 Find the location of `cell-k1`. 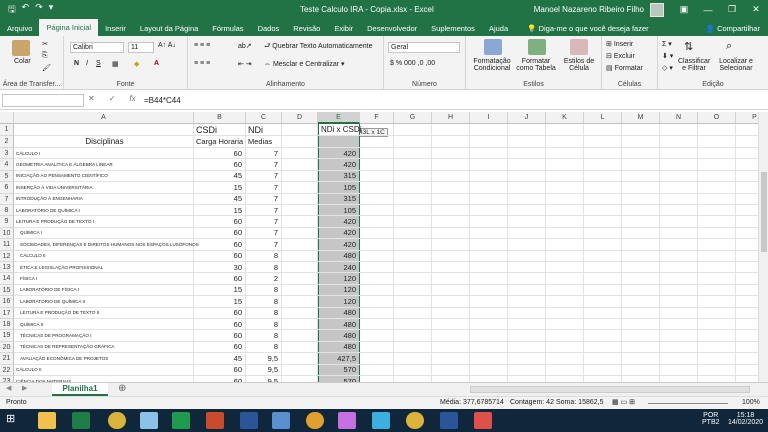

cell-k1 is located at coordinates (565, 129).